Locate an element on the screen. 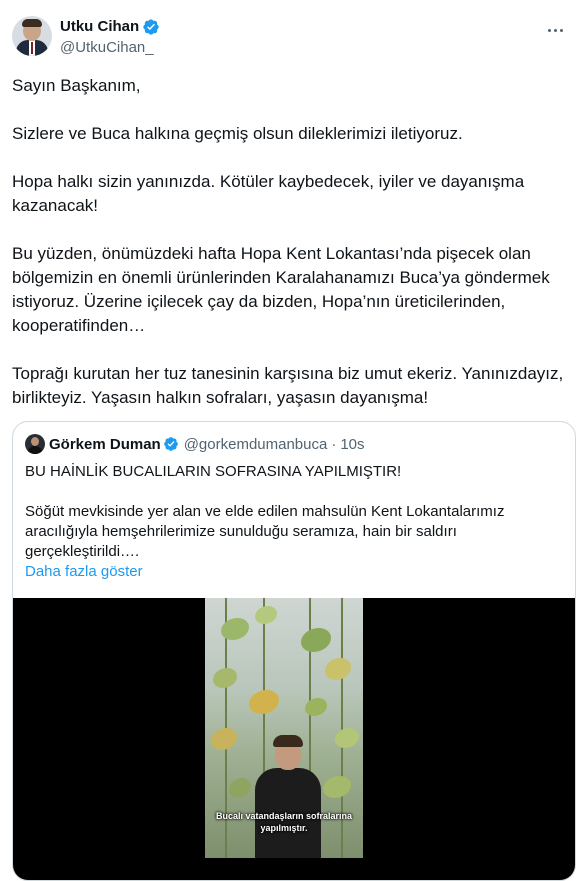  quote-handle: @gorkemdumanbuca is located at coordinates (256, 444).